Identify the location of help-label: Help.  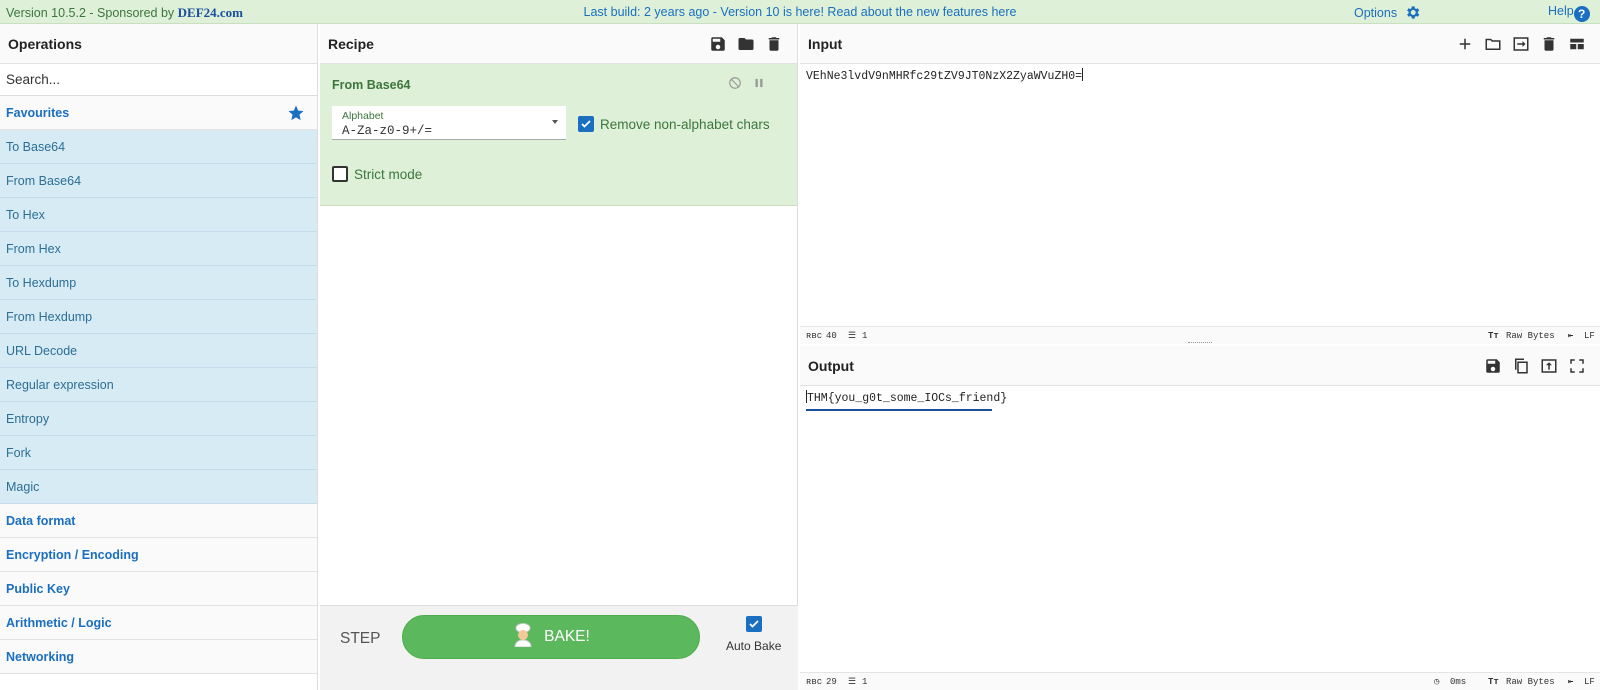
(1561, 11).